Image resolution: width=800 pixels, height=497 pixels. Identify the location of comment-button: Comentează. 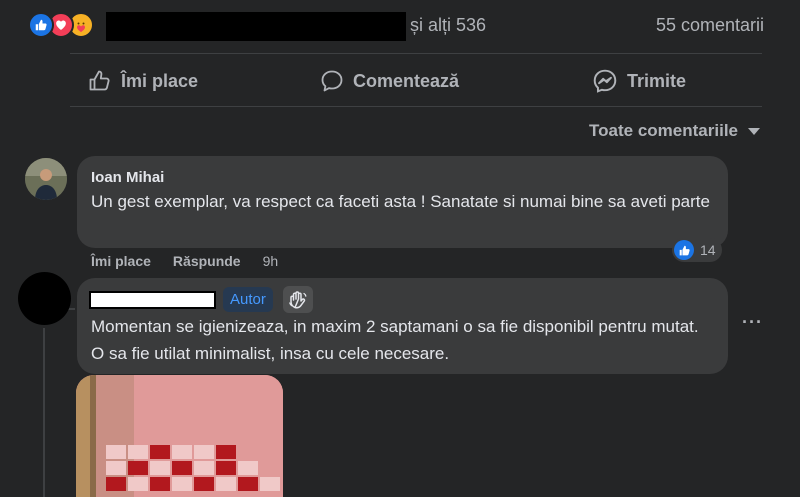
(389, 81).